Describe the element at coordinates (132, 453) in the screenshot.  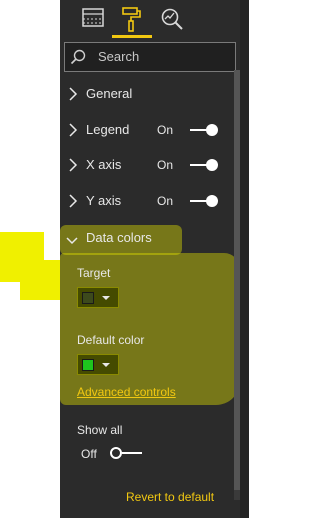
I see `show-all-toggle-track` at that location.